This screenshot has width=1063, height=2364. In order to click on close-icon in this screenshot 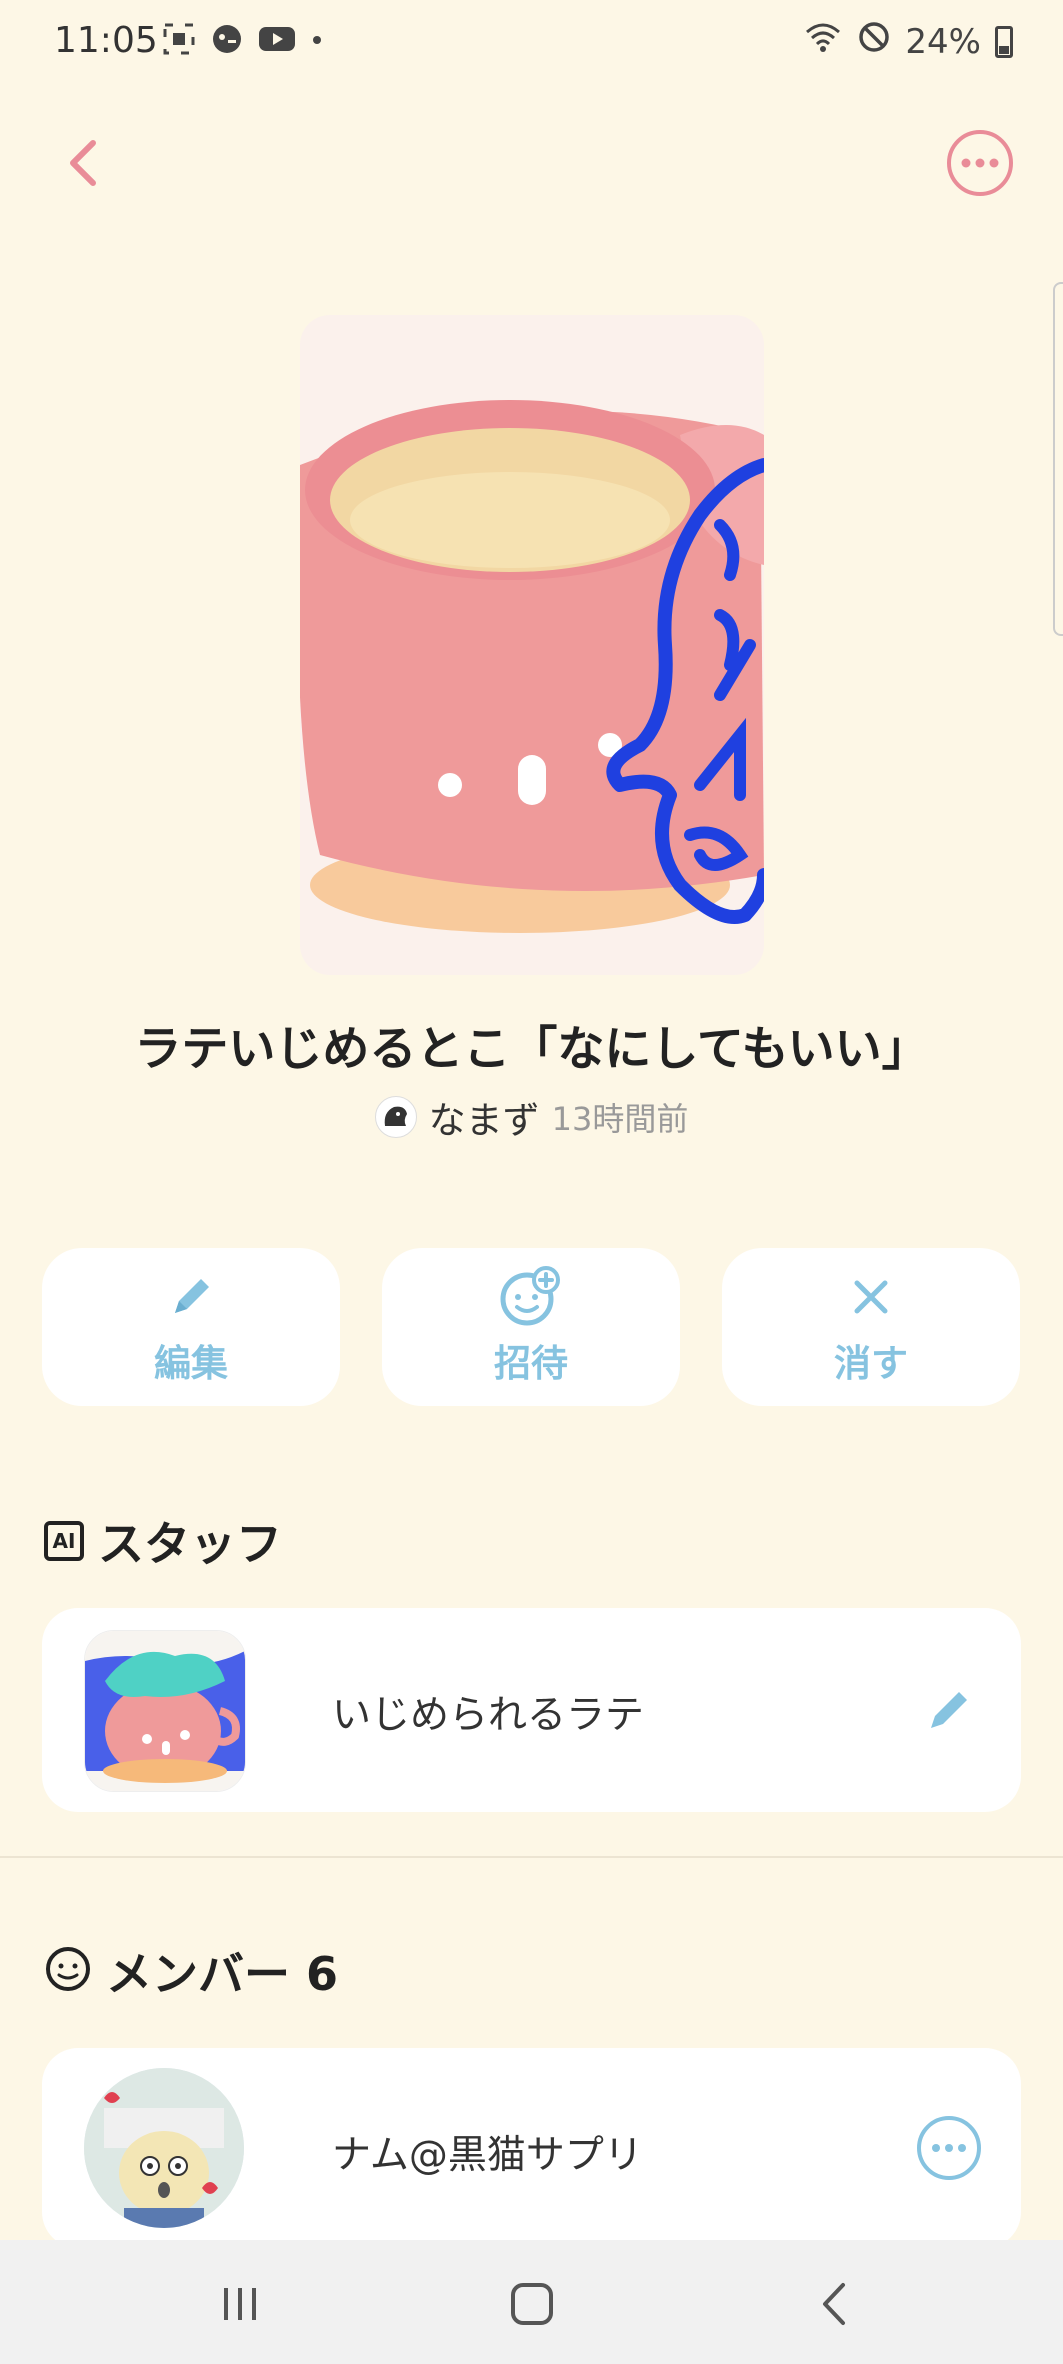, I will do `click(871, 1297)`.